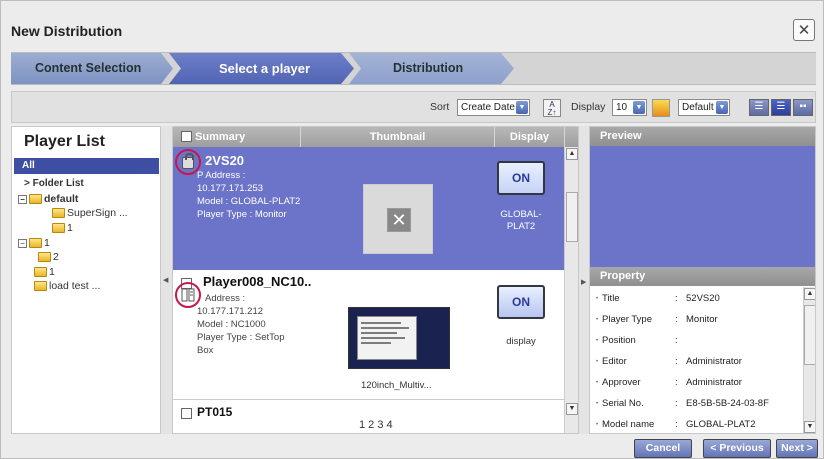  What do you see at coordinates (220, 137) in the screenshot?
I see `column-summary-label: Summary` at bounding box center [220, 137].